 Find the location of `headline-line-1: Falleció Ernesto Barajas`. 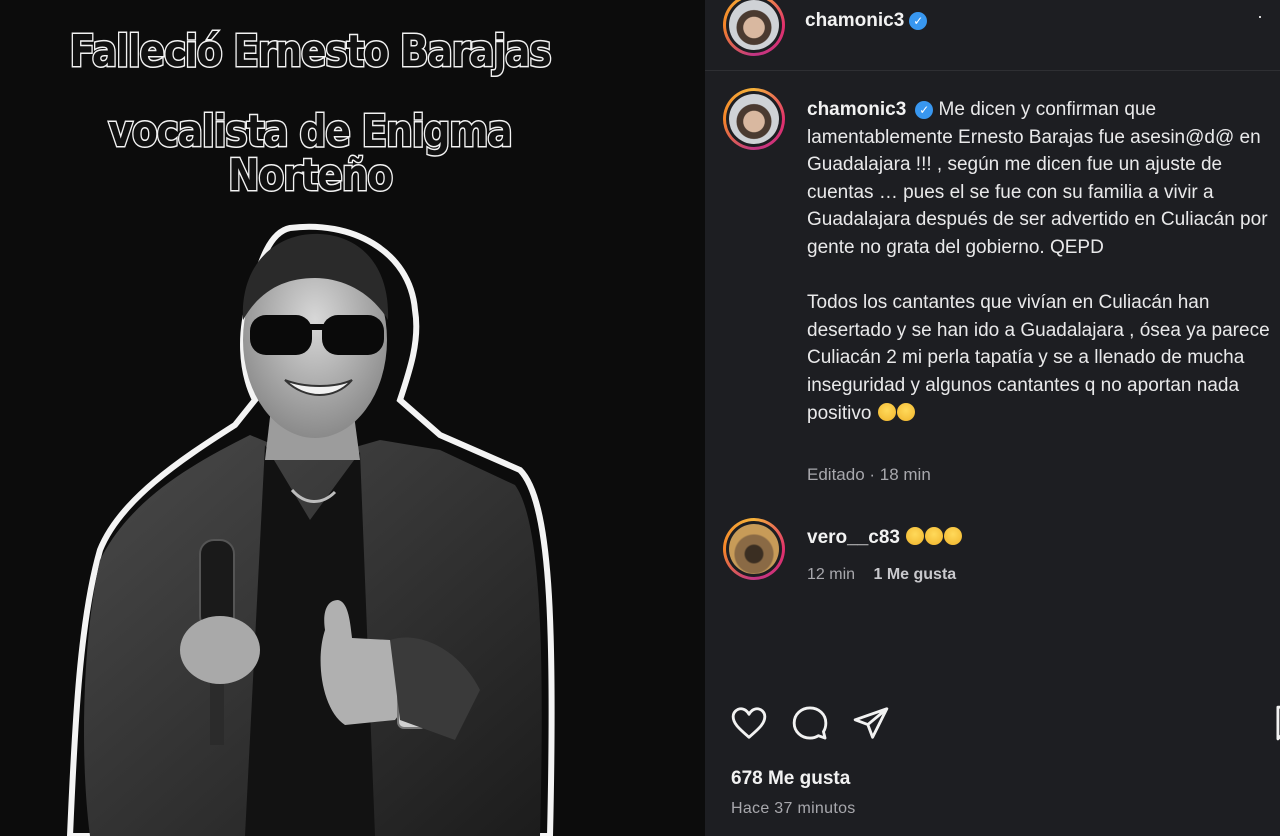

headline-line-1: Falleció Ernesto Barajas is located at coordinates (310, 51).